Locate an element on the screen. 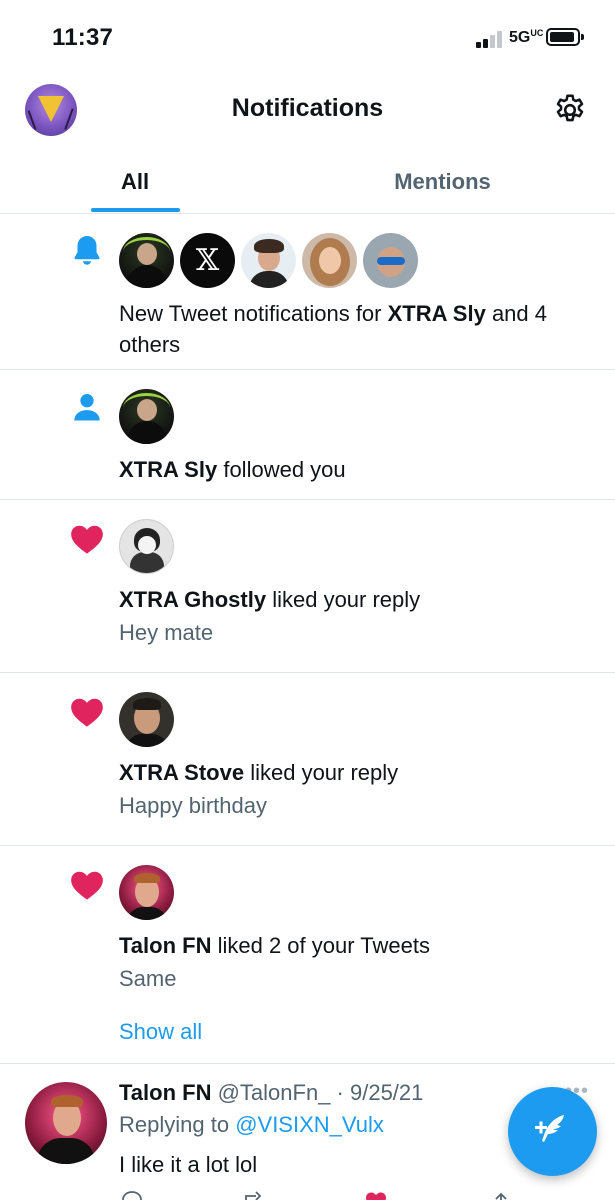  avatar-group: 𝕏 is located at coordinates (268, 260).